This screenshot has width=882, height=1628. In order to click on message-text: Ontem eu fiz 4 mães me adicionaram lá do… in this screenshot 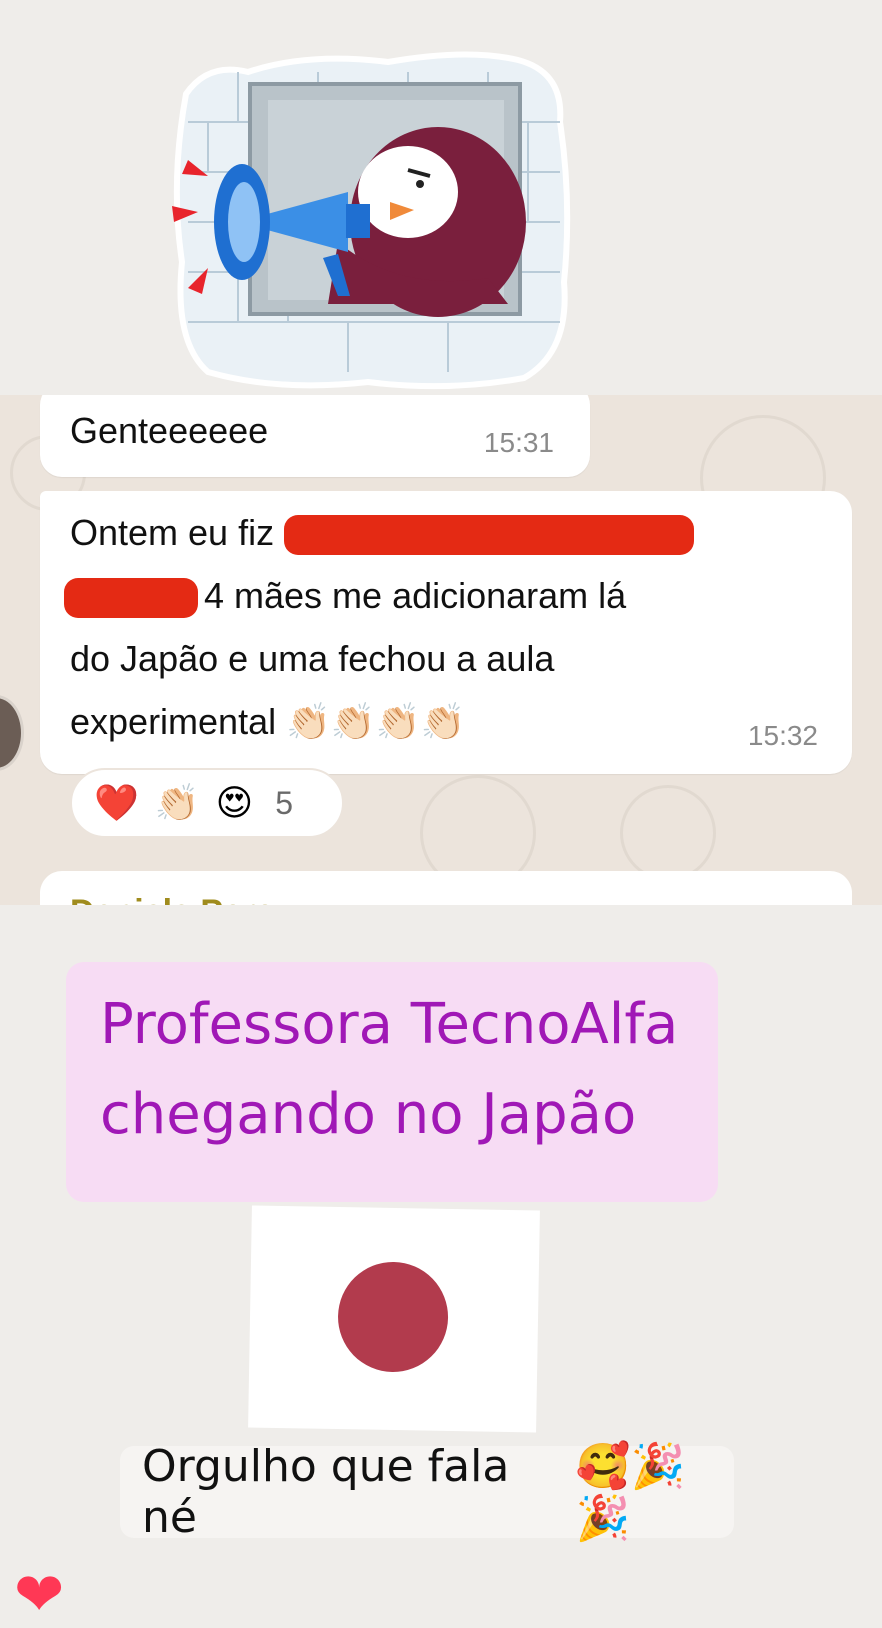, I will do `click(437, 627)`.